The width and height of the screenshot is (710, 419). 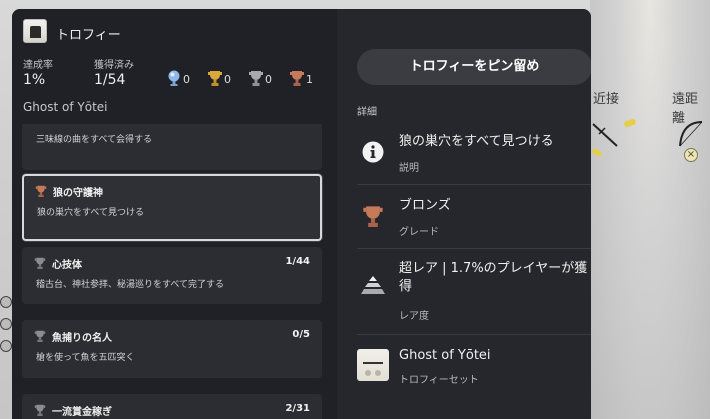 I want to click on platinum-count-value: 0, so click(x=186, y=79).